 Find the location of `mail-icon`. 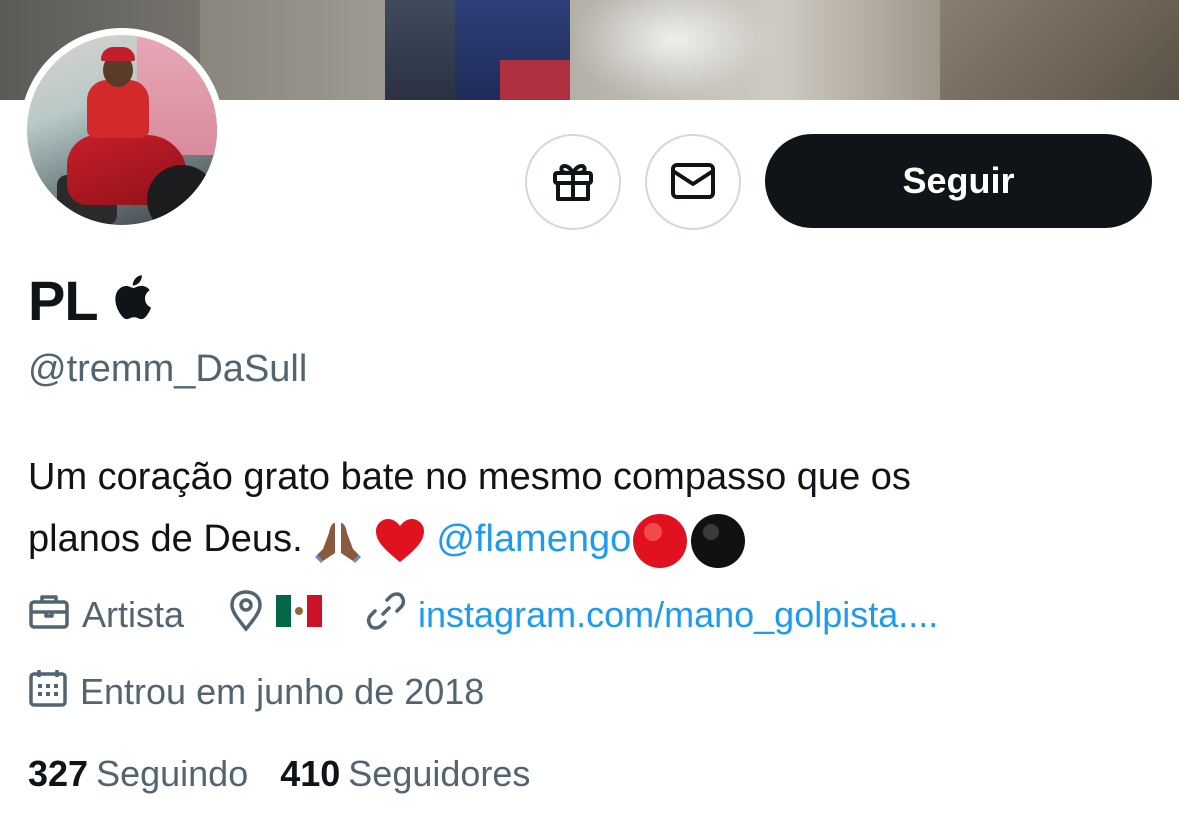

mail-icon is located at coordinates (693, 182).